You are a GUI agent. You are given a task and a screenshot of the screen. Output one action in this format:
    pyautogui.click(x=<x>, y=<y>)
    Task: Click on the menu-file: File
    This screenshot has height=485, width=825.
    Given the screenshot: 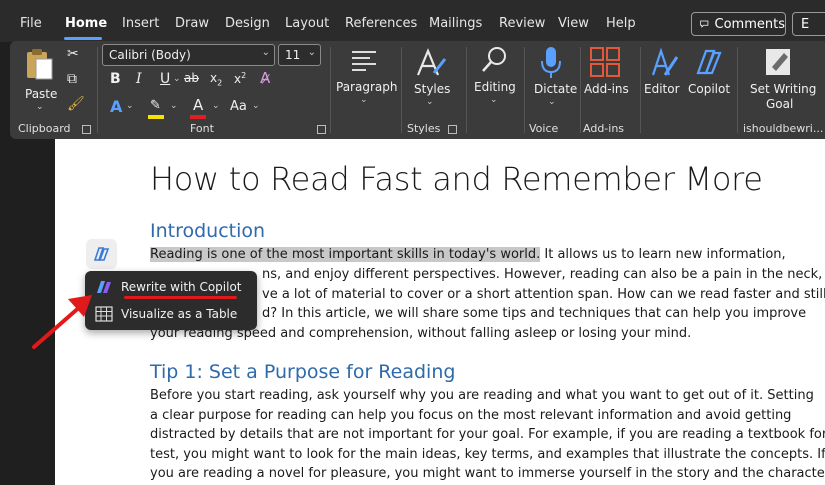 What is the action you would take?
    pyautogui.click(x=31, y=23)
    